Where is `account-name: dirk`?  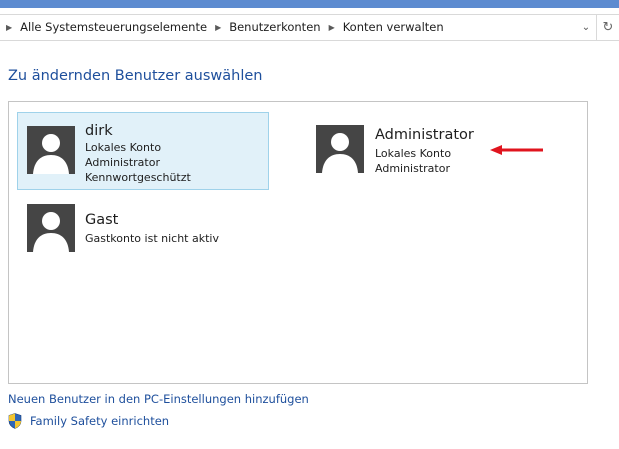
account-name: dirk is located at coordinates (99, 131).